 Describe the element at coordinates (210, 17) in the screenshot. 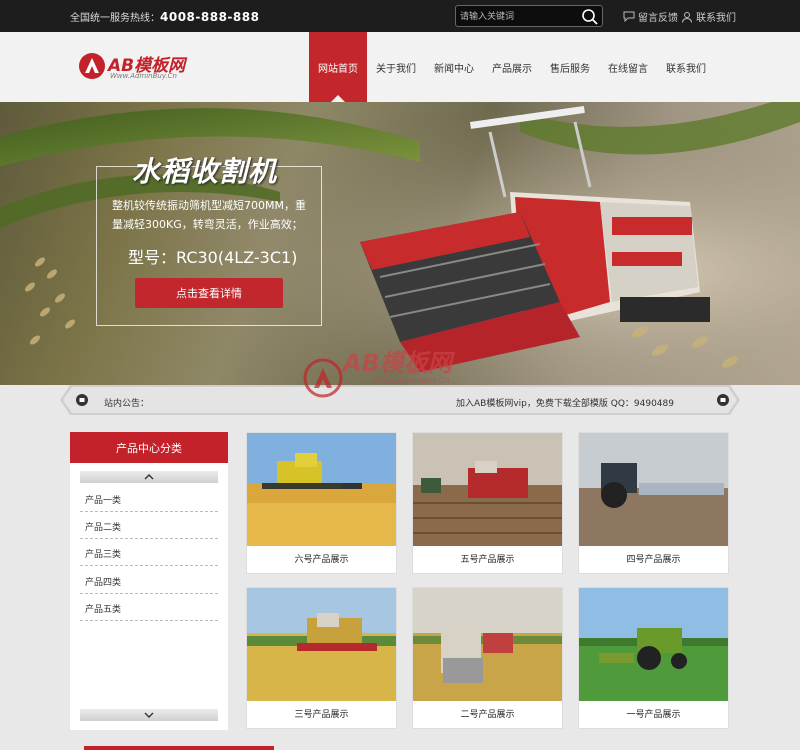

I see `hotline-number: 4008-888-888` at that location.